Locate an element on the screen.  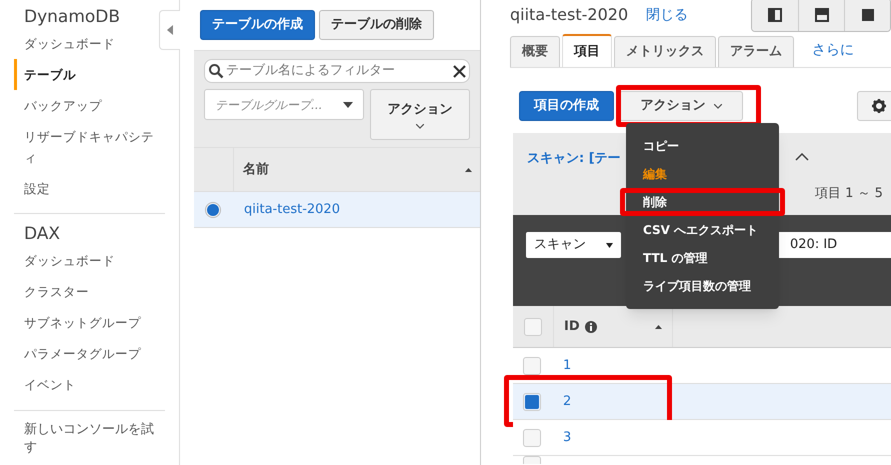
table-name-link: qiita-test-2020 is located at coordinates (292, 210).